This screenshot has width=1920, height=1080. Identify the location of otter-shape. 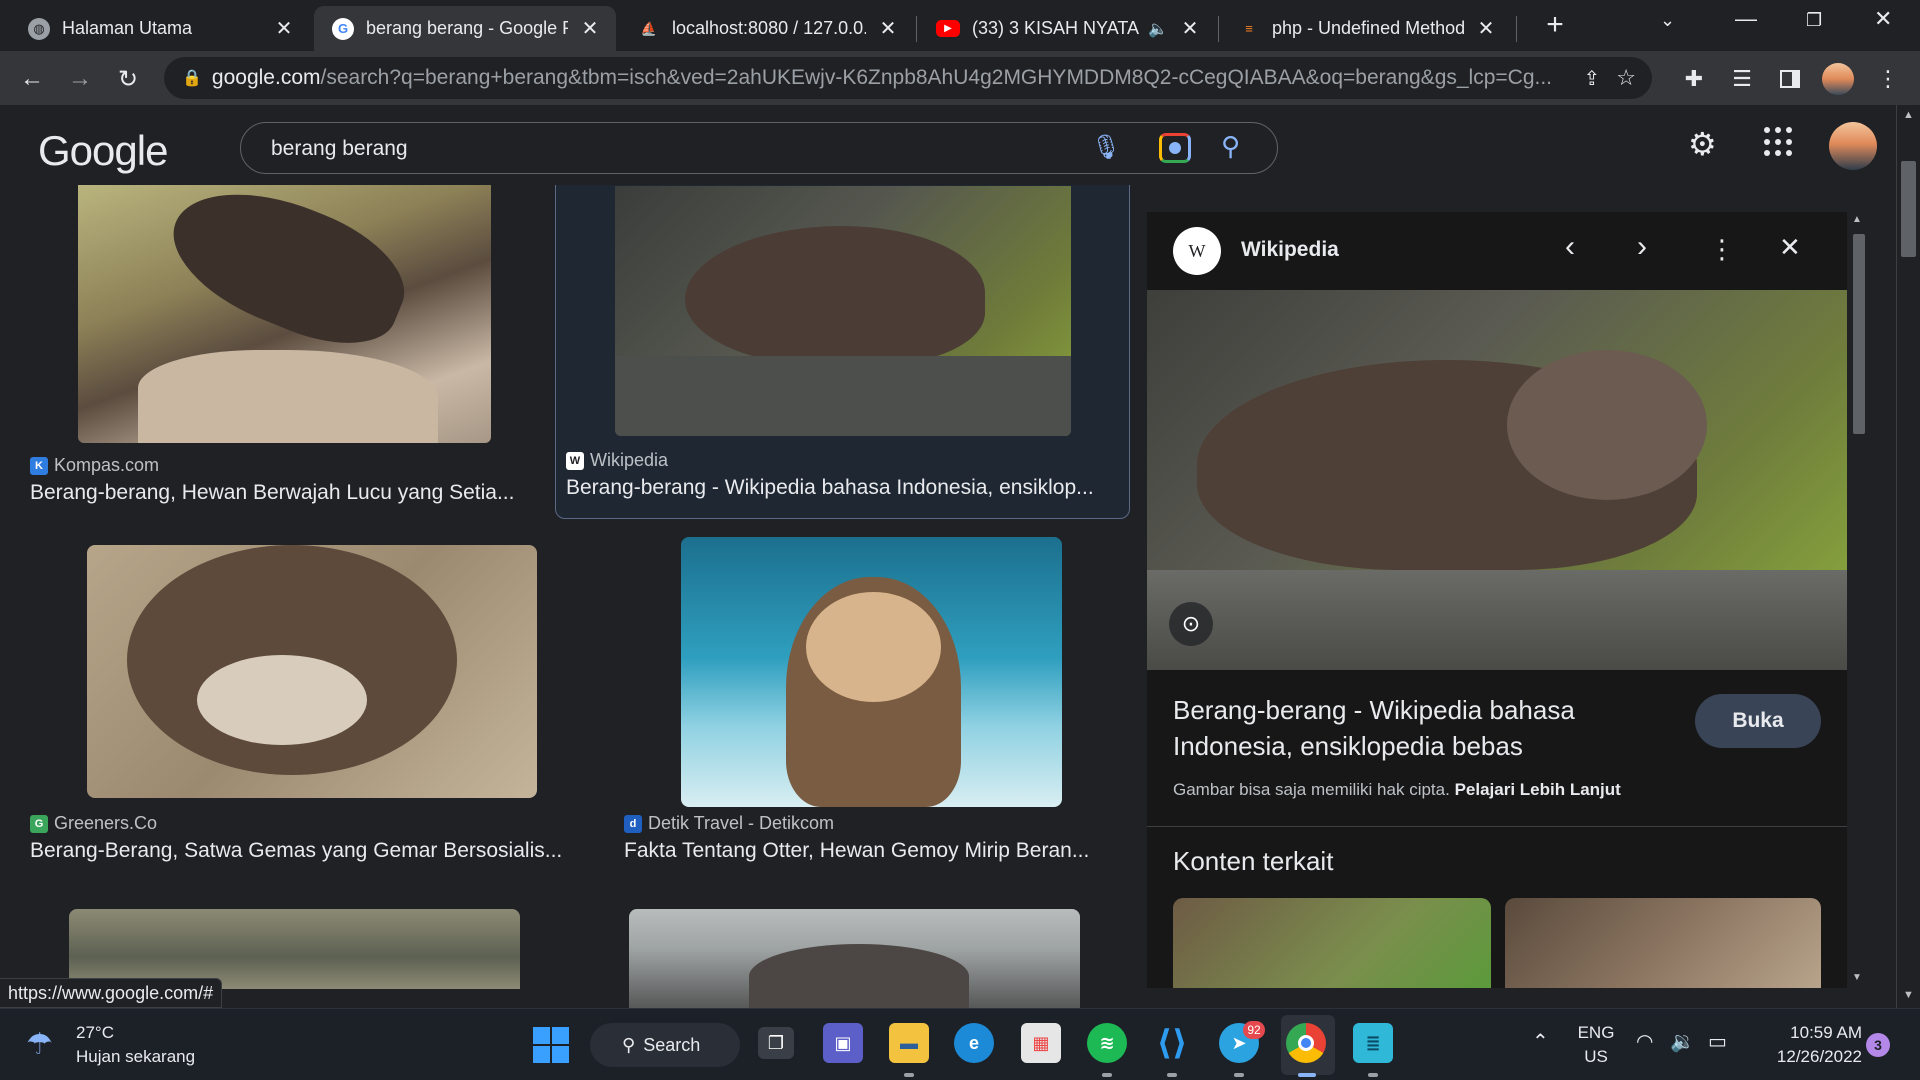
(835, 296).